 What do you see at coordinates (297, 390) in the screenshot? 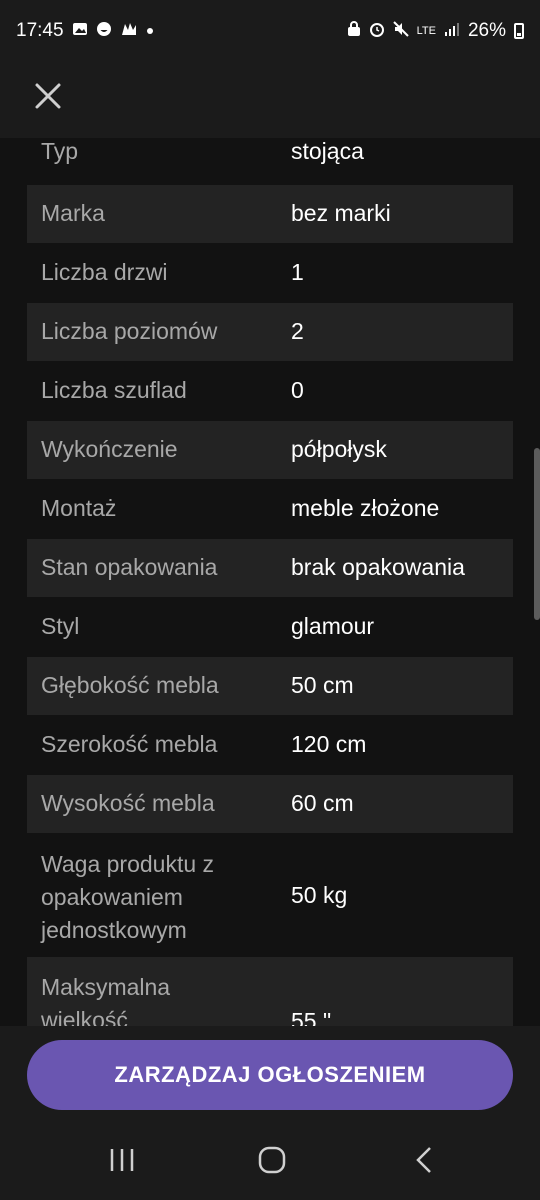
I see `param-value: 0` at bounding box center [297, 390].